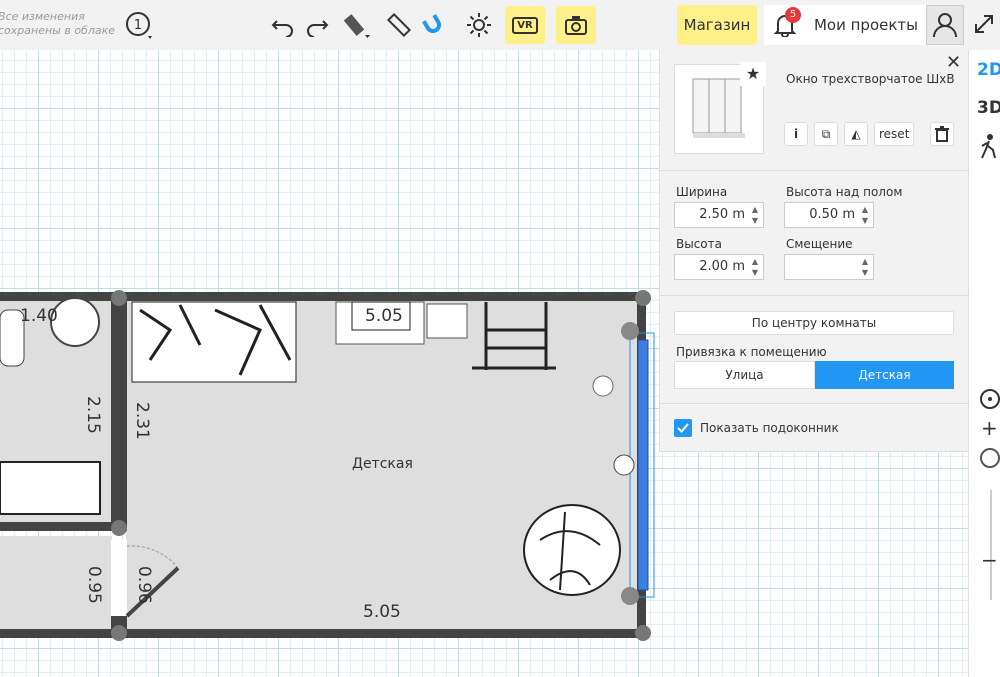  Describe the element at coordinates (382, 612) in the screenshot. I see `dimension-bottom: 5.05` at that location.